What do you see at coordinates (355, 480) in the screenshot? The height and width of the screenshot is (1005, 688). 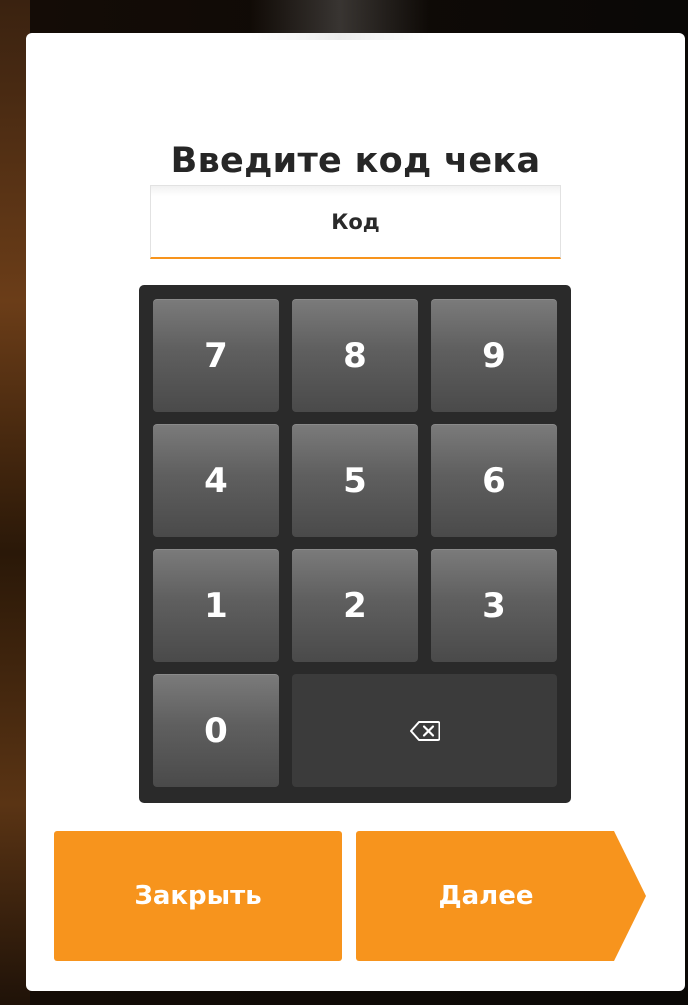 I see `key-5: 5` at bounding box center [355, 480].